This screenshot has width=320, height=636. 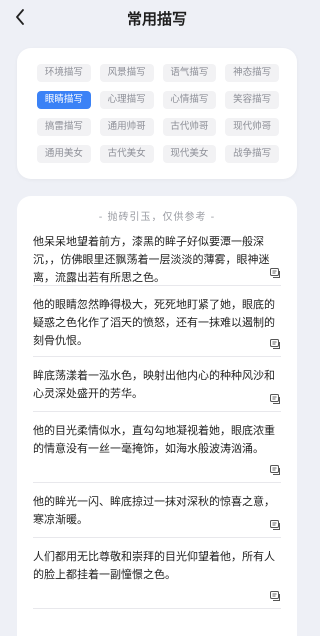 I want to click on description-text: 眸底荡漾着一泓水色，映射出他内心的种种风沙和心灵深处盛开的芳华。, so click(x=154, y=384).